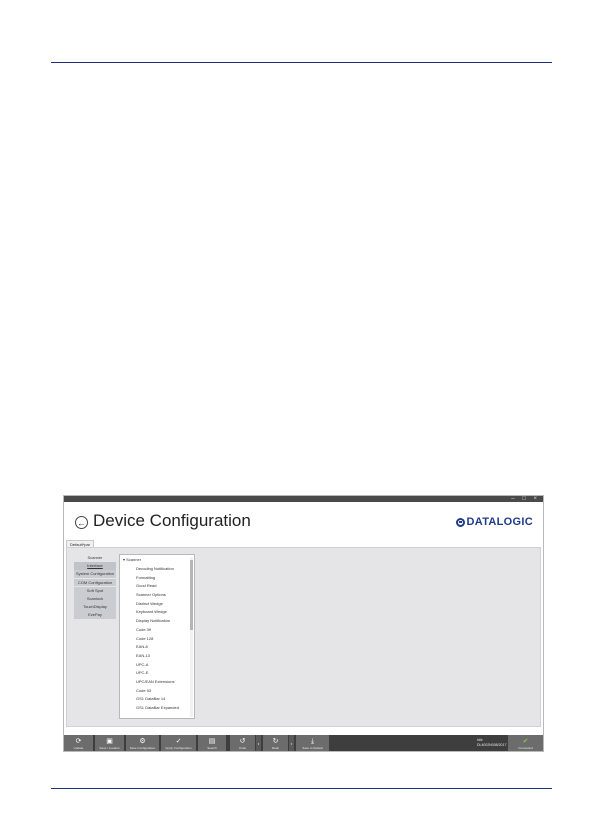 The width and height of the screenshot is (595, 839). Describe the element at coordinates (157, 569) in the screenshot. I see `tree-item: Decoding Notification` at that location.